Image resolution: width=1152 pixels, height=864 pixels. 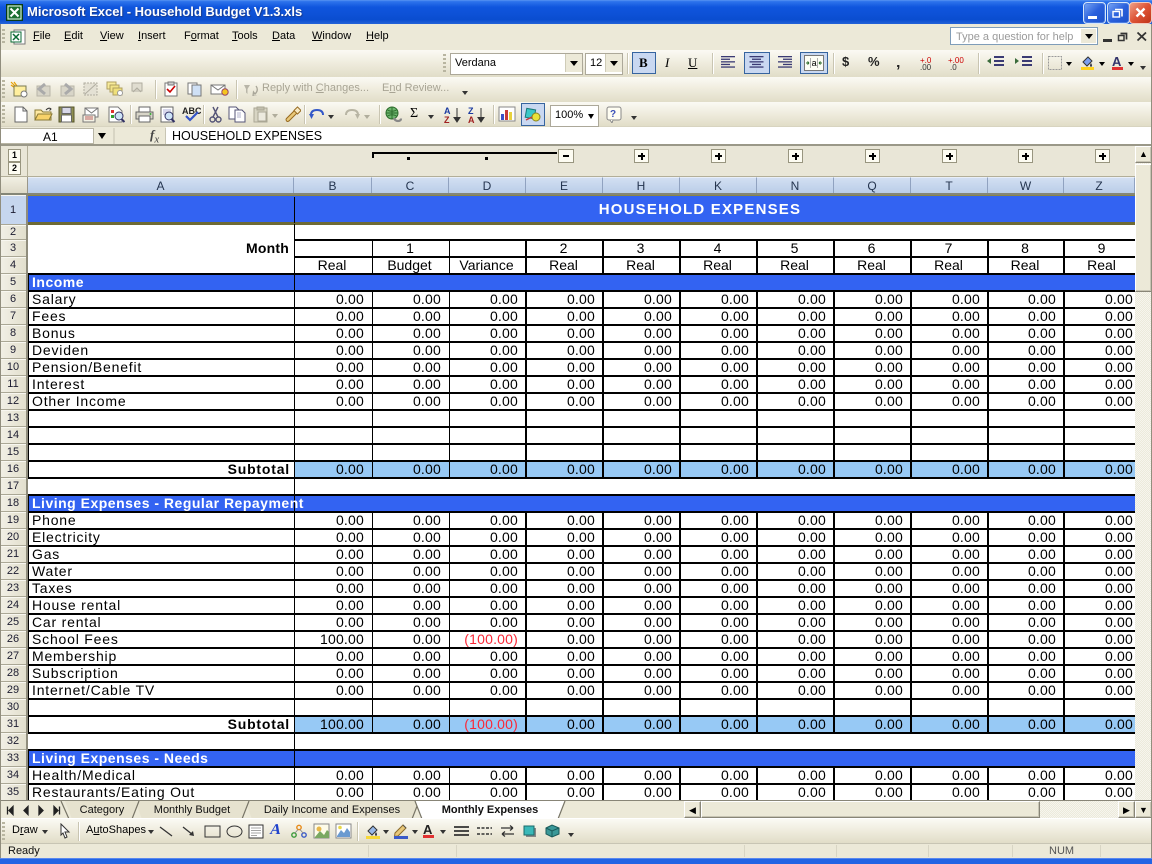 I want to click on svg-text: A, so click(x=471, y=119).